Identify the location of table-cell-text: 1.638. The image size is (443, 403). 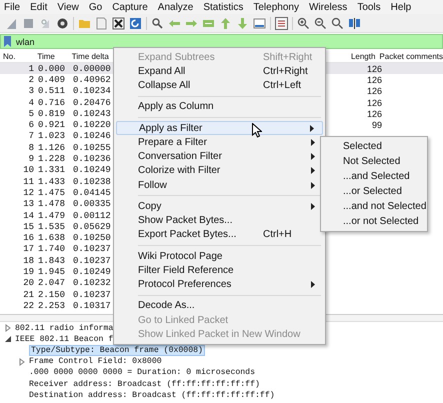
(52, 238).